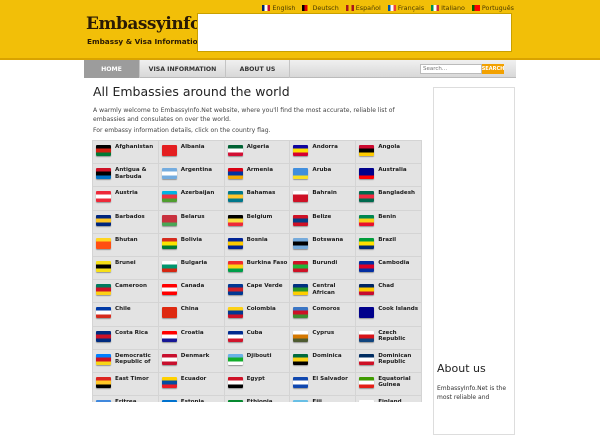 The image size is (600, 435). Describe the element at coordinates (191, 399) in the screenshot. I see `country-cell: Estonia` at that location.